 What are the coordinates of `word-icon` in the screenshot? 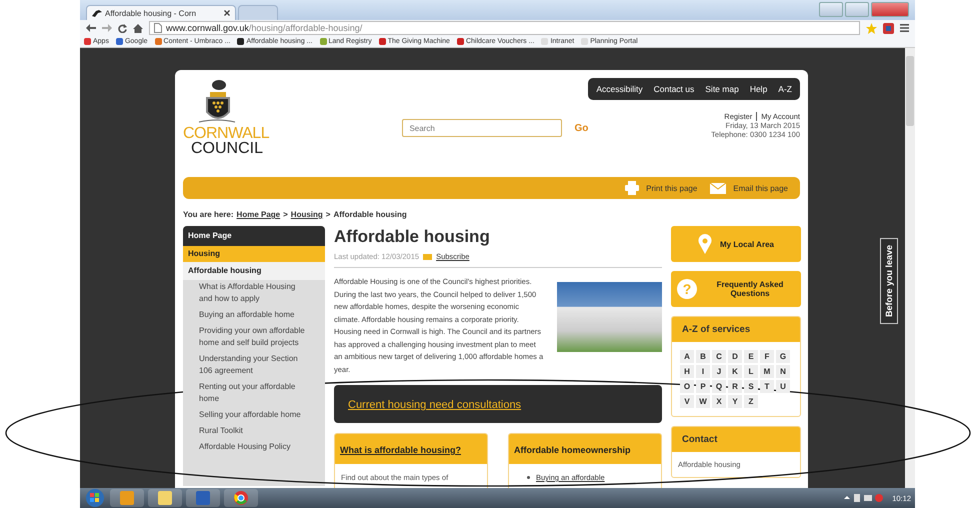 It's located at (203, 498).